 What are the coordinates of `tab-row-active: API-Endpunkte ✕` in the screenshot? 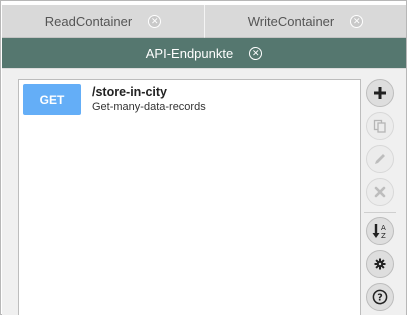 It's located at (204, 53).